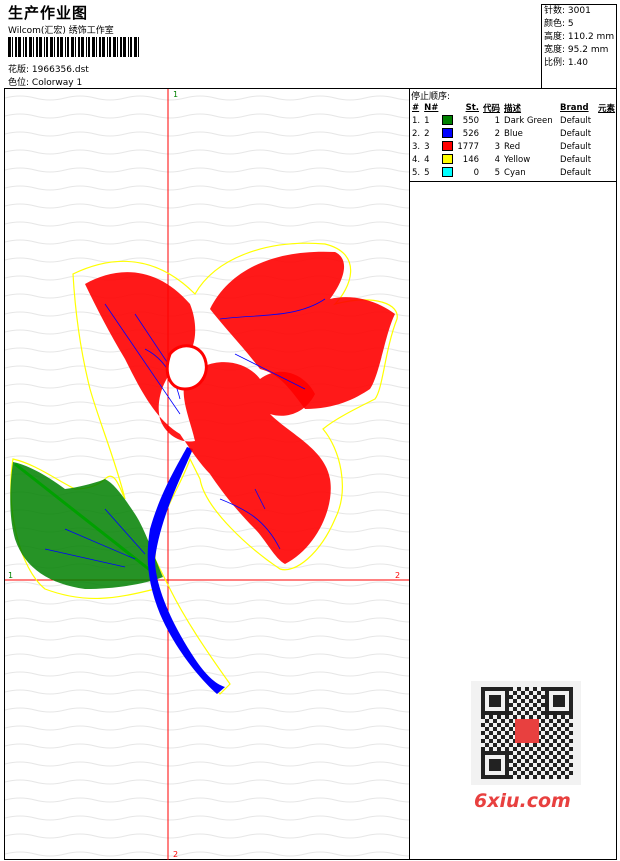 This screenshot has width=620, height=861. I want to click on colorway-label: 色位:, so click(19, 83).